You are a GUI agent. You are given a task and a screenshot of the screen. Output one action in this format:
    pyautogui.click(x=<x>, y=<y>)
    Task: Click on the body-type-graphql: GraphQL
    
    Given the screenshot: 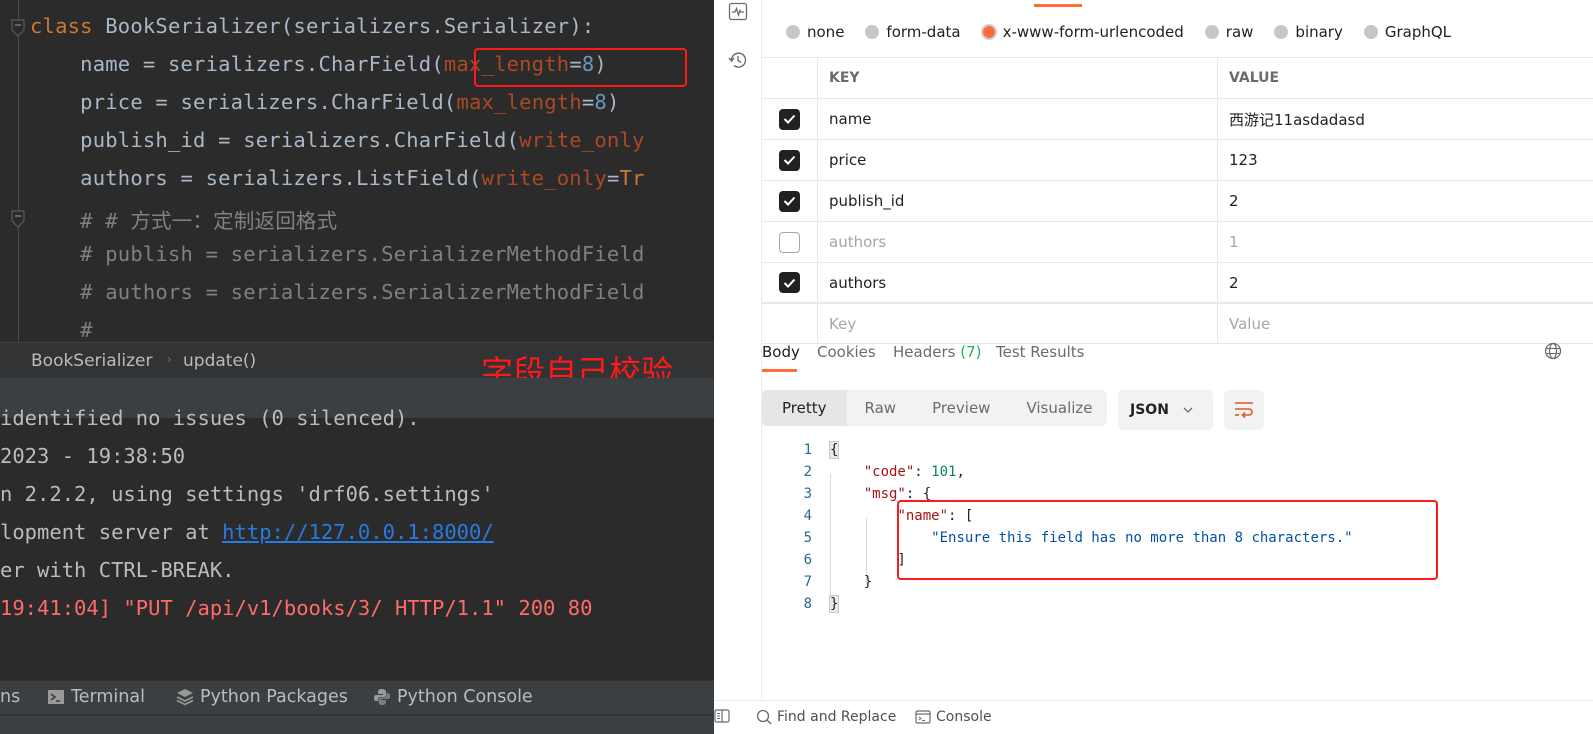 What is the action you would take?
    pyautogui.click(x=1407, y=32)
    